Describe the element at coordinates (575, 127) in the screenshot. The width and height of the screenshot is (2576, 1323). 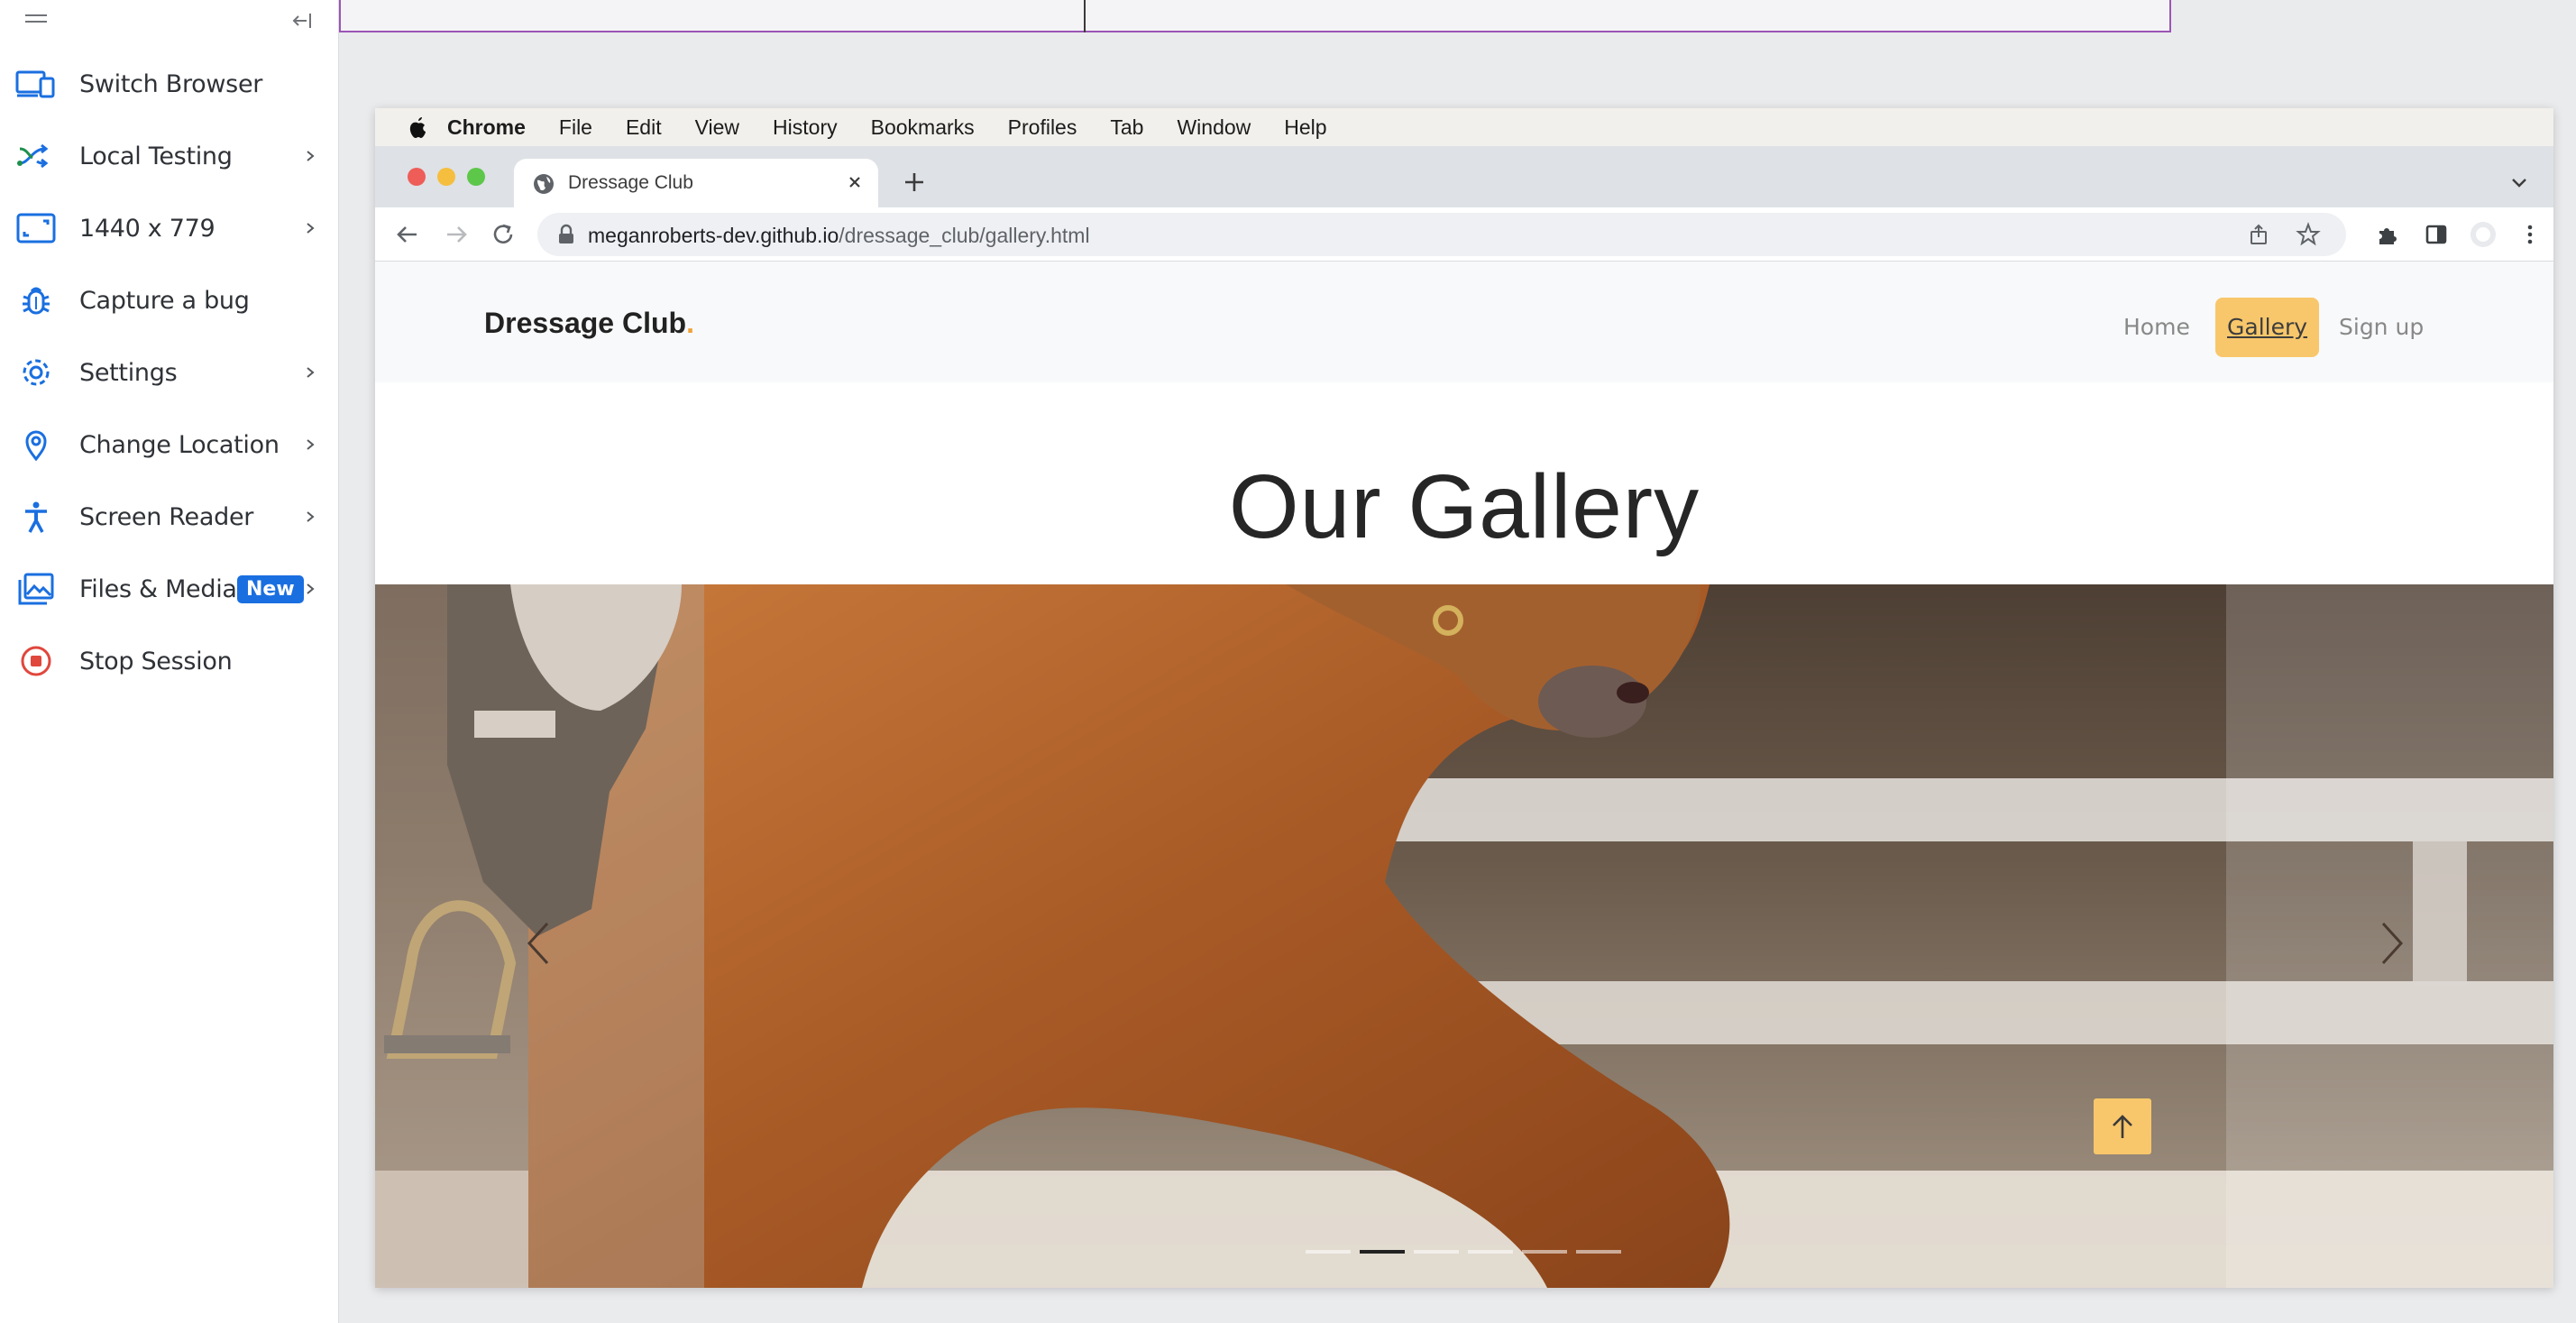
I see `menu-file: File` at that location.